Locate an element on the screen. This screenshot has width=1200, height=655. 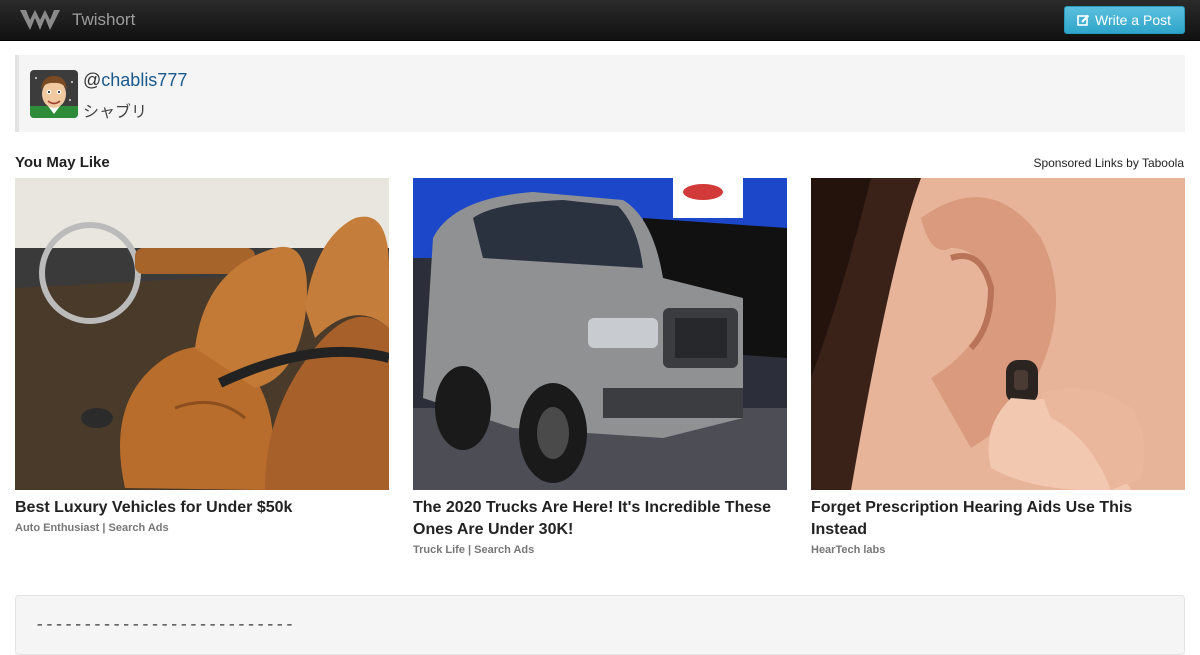
post-card: --------------------------- is located at coordinates (600, 625).